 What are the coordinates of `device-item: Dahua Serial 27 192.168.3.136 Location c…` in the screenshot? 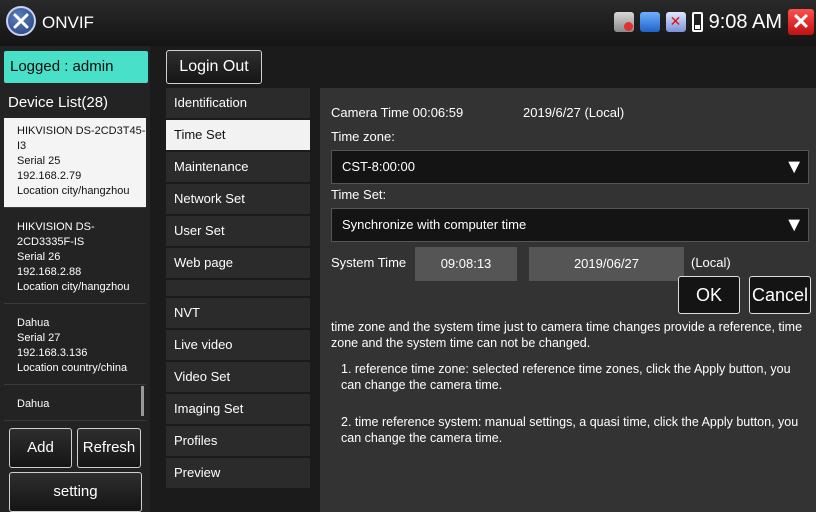 It's located at (75, 344).